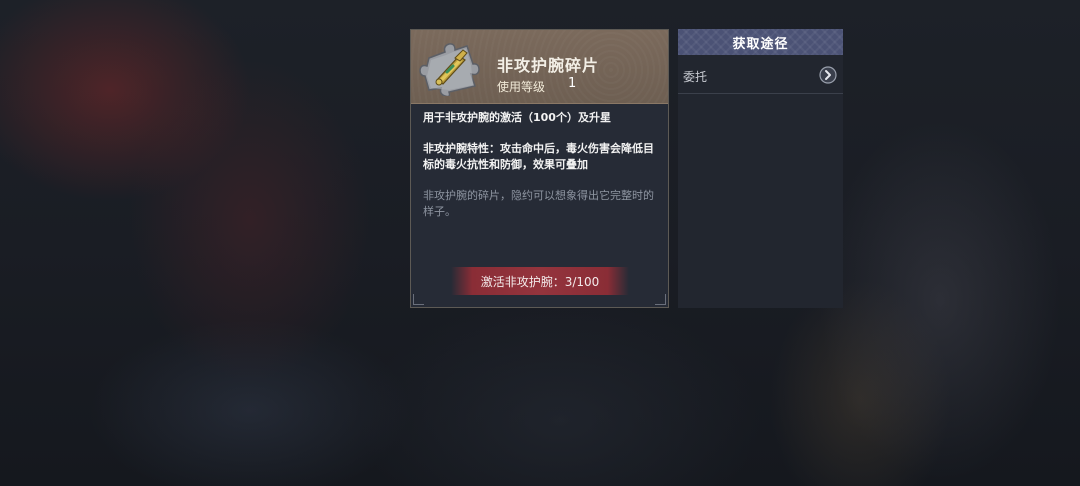 This screenshot has height=486, width=1080. Describe the element at coordinates (548, 65) in the screenshot. I see `item-name: 非攻护腕碎片` at that location.